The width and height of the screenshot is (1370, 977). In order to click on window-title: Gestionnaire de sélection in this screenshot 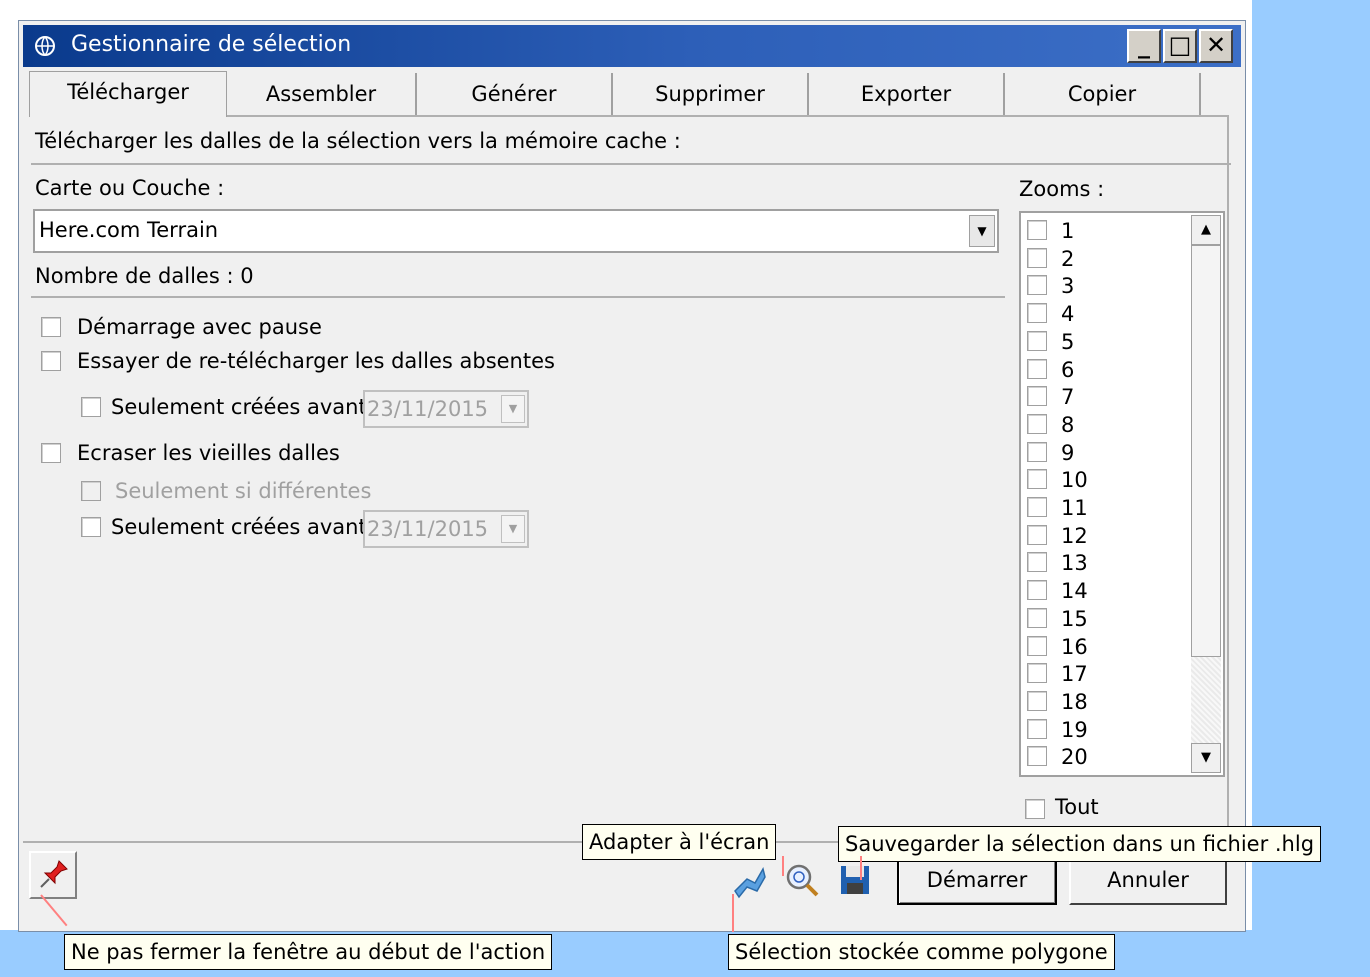, I will do `click(211, 44)`.